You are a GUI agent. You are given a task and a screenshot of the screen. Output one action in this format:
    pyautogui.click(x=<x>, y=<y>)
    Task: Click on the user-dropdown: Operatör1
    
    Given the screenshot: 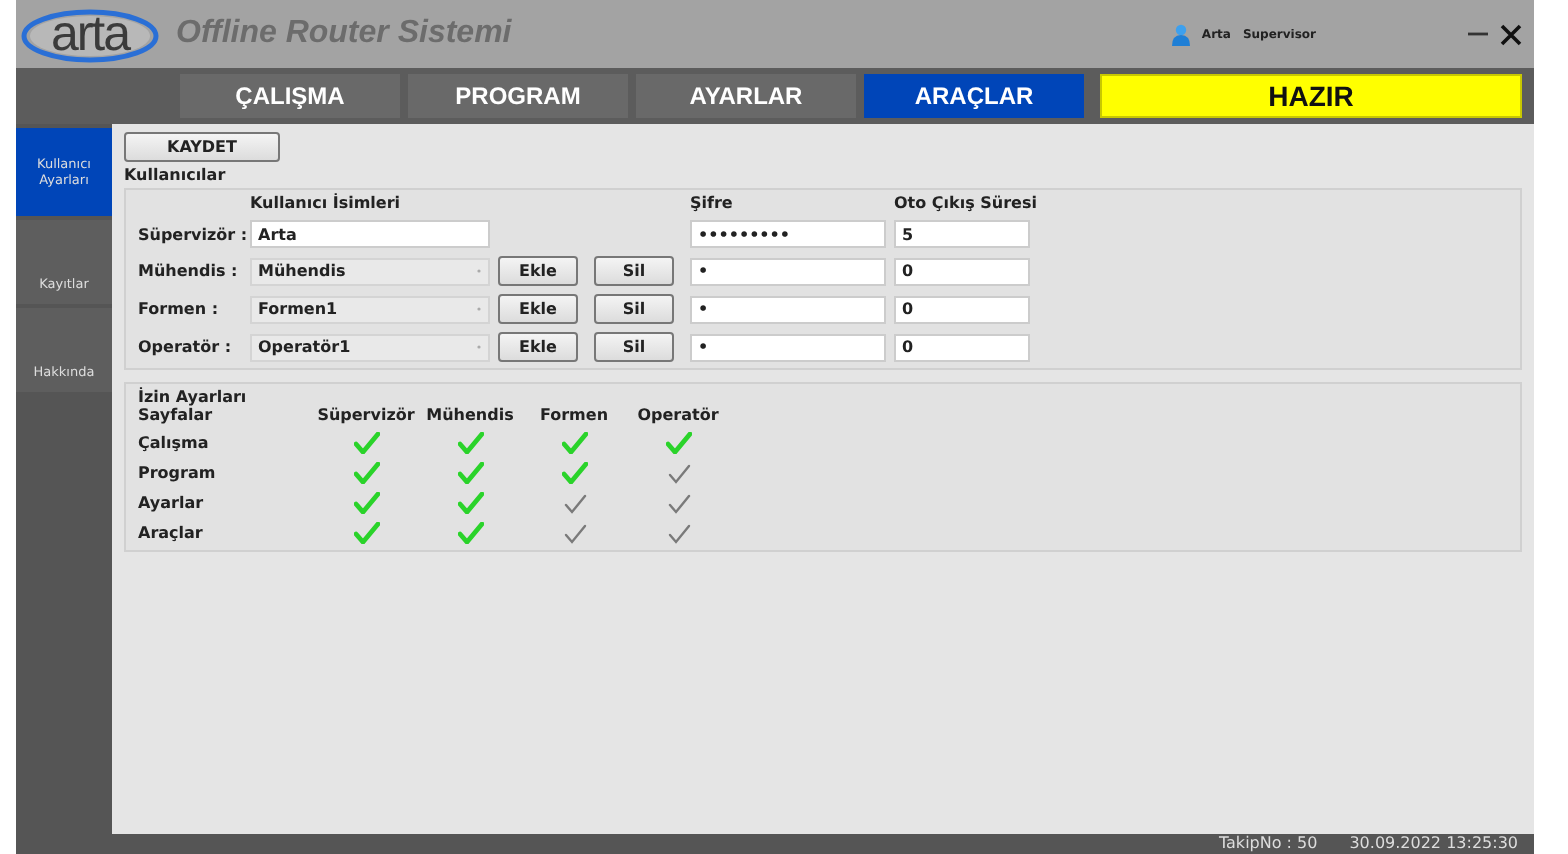 What is the action you would take?
    pyautogui.click(x=370, y=347)
    